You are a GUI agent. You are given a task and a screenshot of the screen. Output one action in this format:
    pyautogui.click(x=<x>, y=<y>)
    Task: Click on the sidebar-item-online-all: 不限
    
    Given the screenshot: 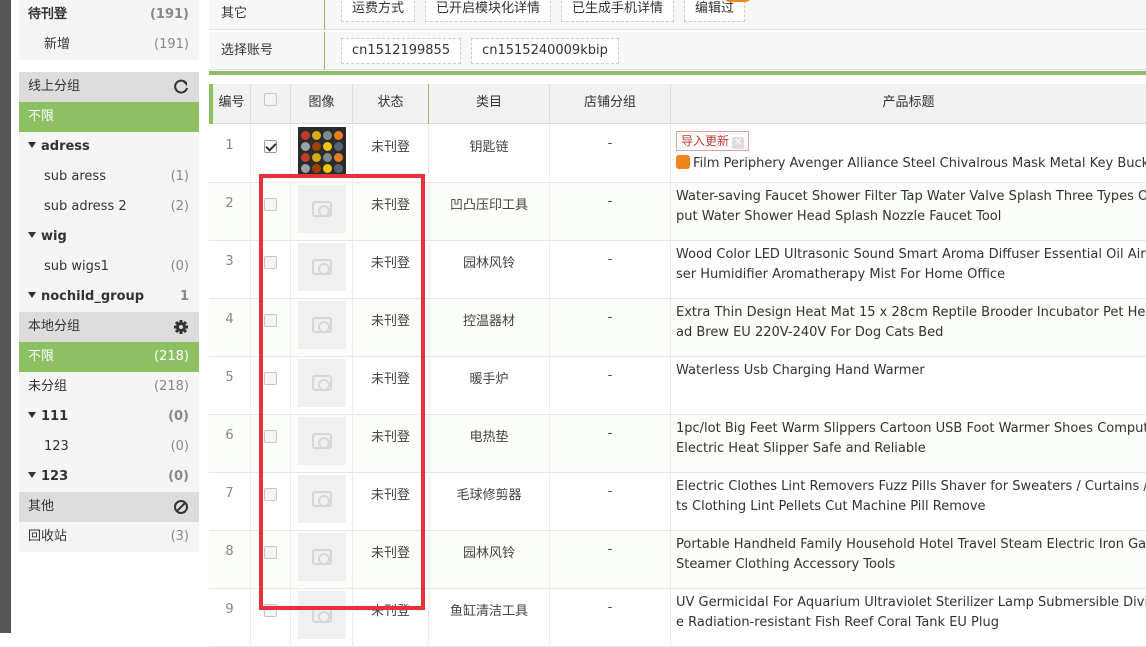 What is the action you would take?
    pyautogui.click(x=109, y=117)
    